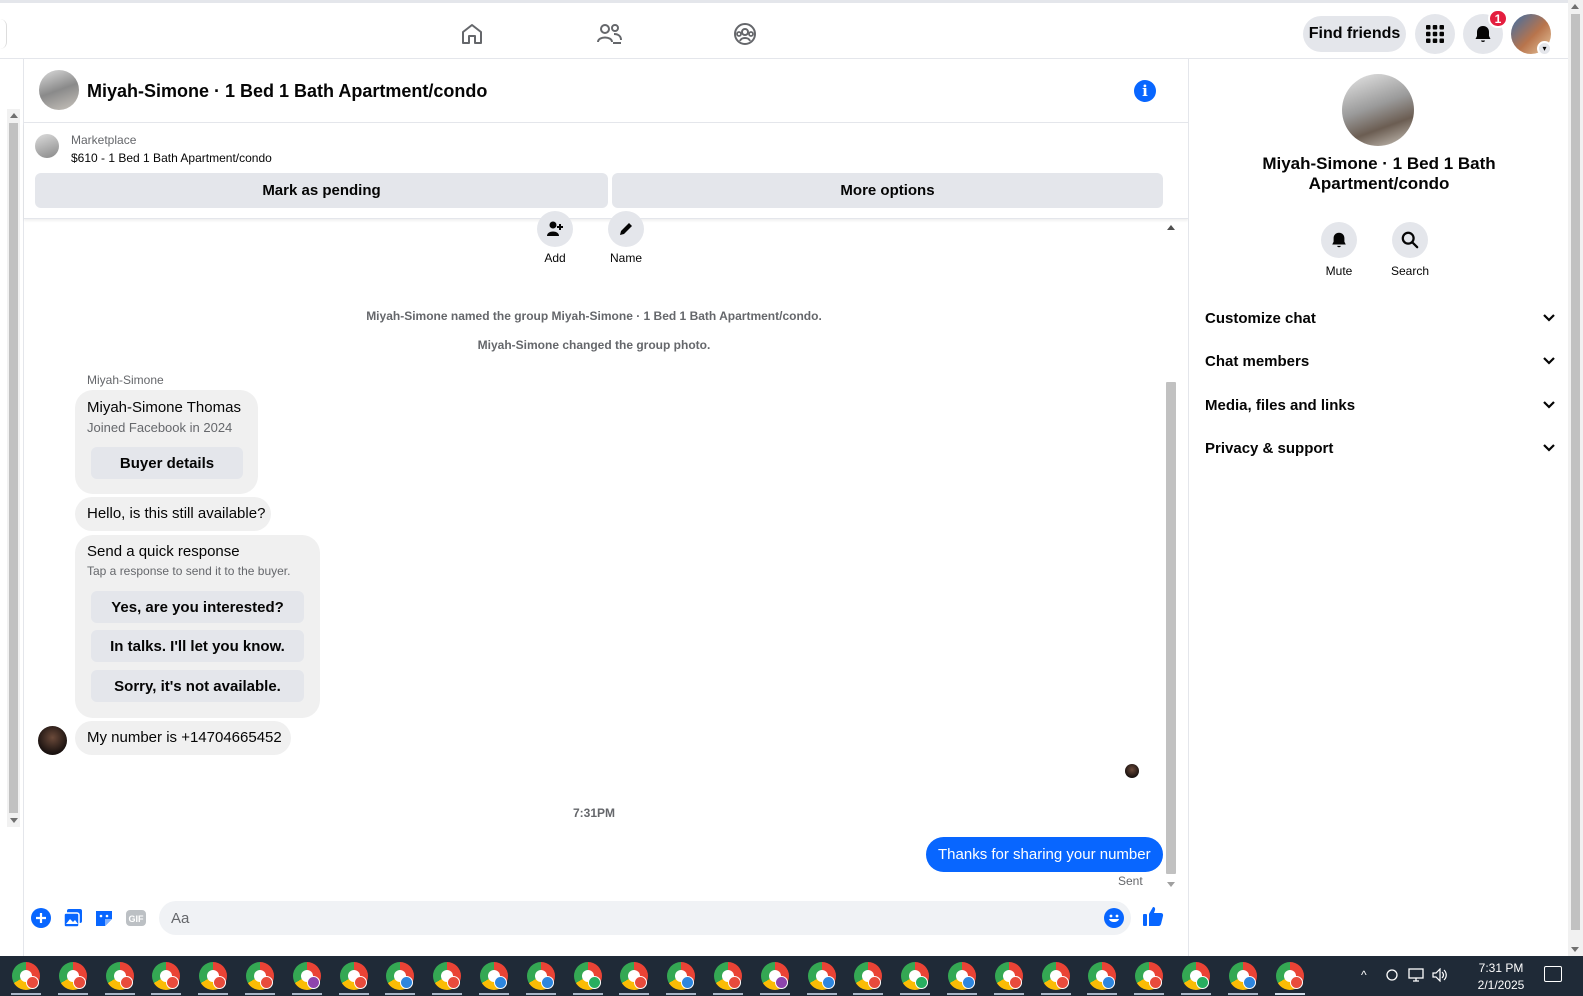  Describe the element at coordinates (1410, 240) in the screenshot. I see `search-button` at that location.